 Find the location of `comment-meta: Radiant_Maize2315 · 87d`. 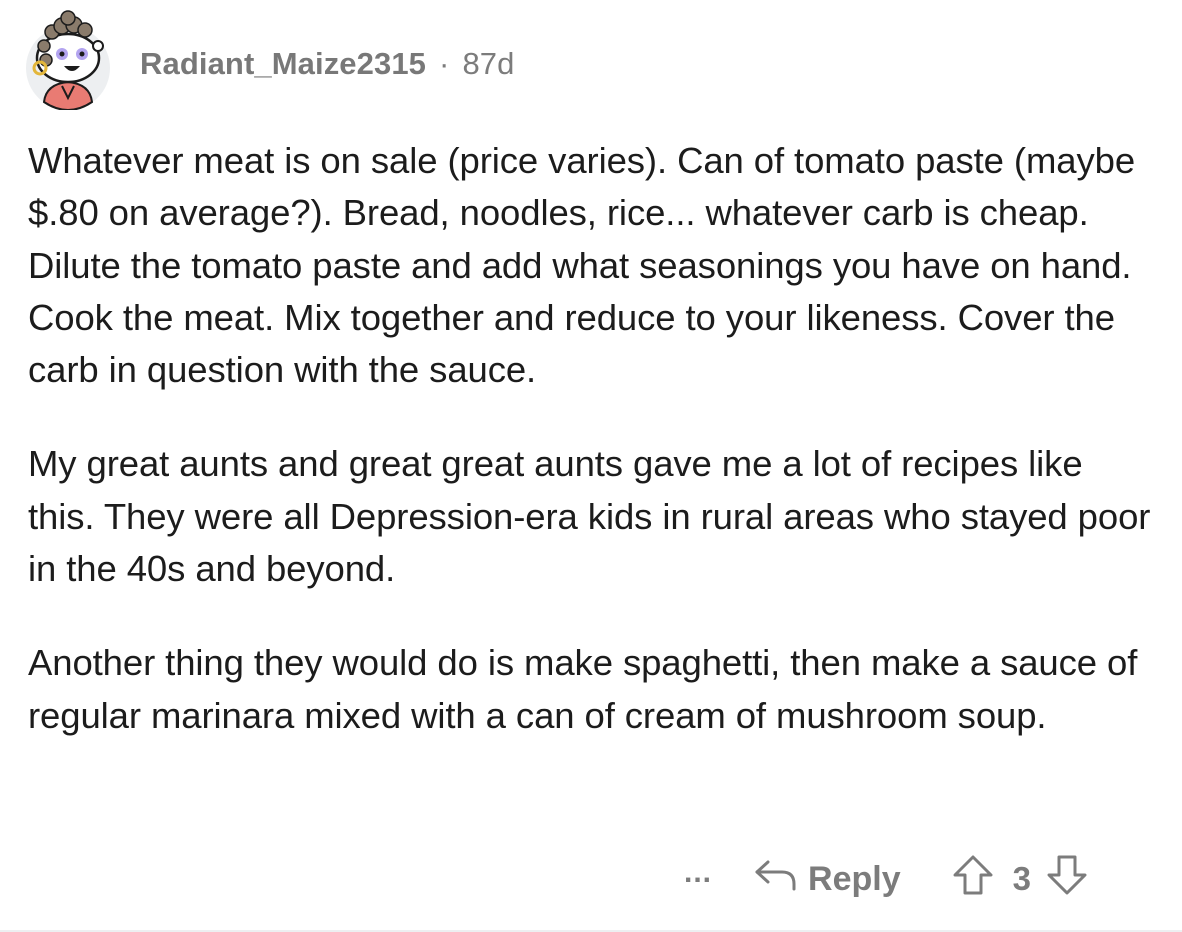

comment-meta: Radiant_Maize2315 · 87d is located at coordinates (327, 64).